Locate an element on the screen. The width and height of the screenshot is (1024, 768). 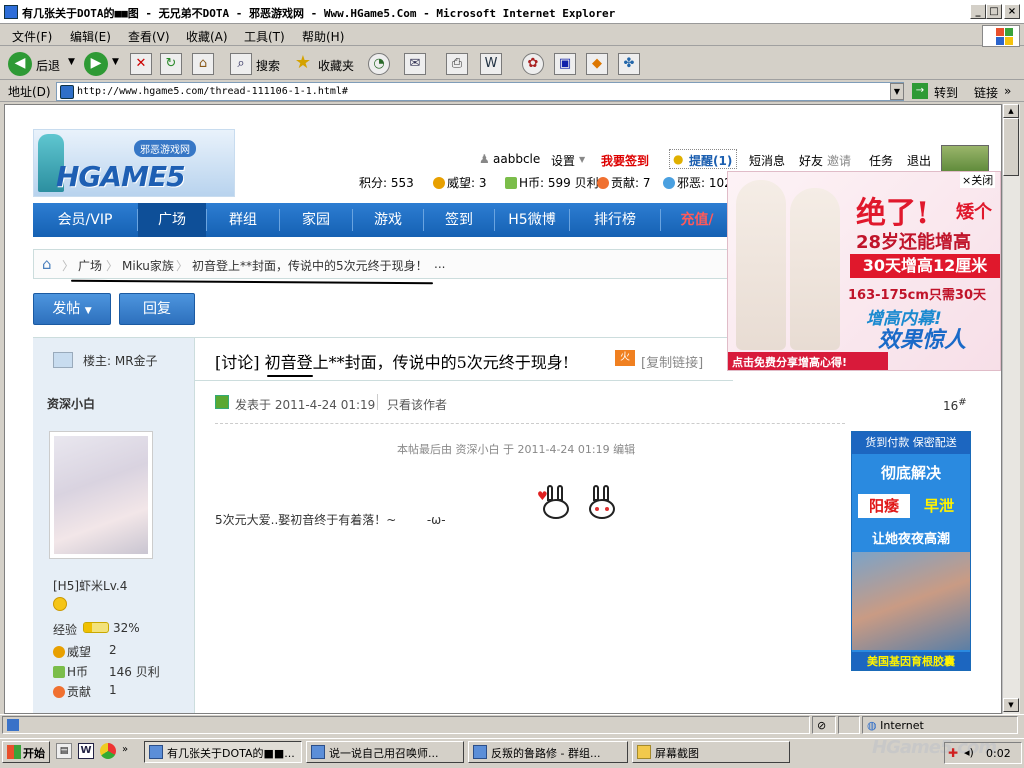
messenger-icon: ✿ is located at coordinates (533, 64).